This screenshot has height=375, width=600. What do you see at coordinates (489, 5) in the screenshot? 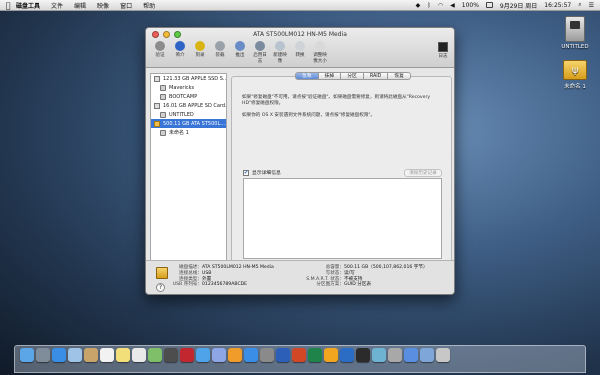
I see `battery-icon` at bounding box center [489, 5].